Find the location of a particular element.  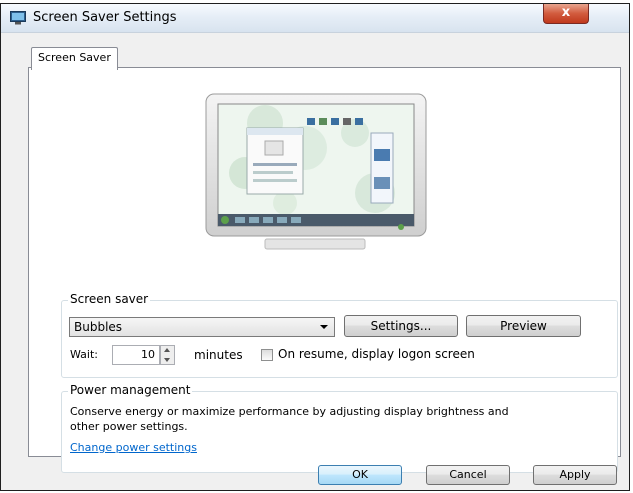

minutes-label: minutes is located at coordinates (218, 355).